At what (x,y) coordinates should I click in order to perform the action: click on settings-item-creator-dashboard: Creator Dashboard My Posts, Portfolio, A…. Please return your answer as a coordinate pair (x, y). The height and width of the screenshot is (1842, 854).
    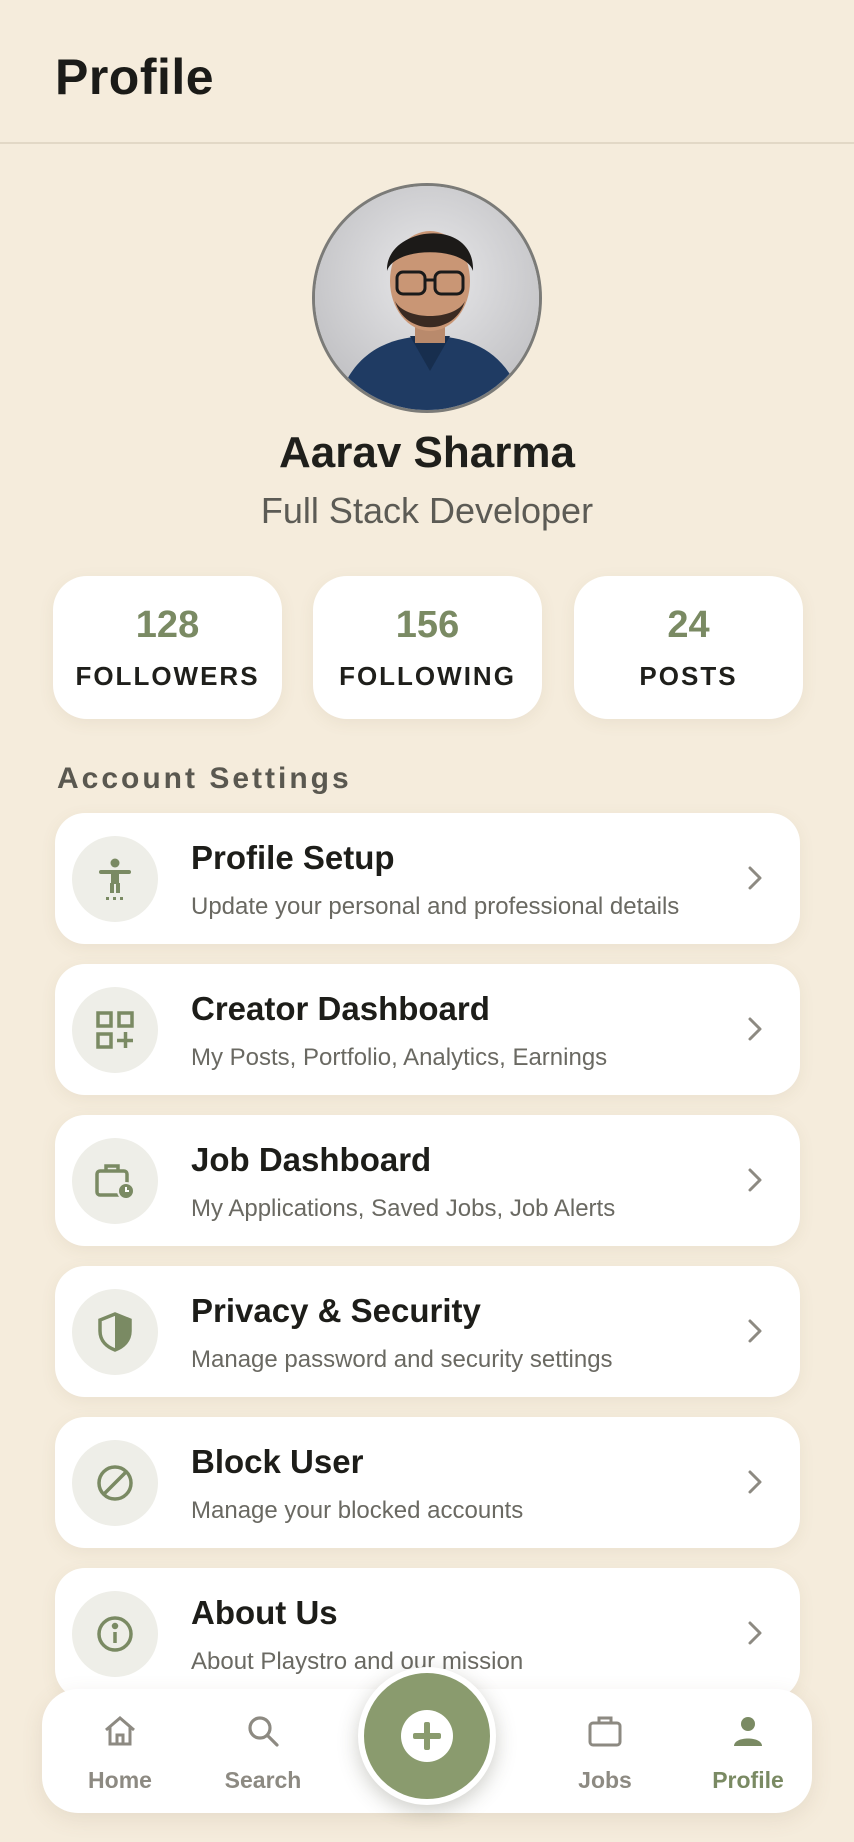
    Looking at the image, I should click on (427, 1029).